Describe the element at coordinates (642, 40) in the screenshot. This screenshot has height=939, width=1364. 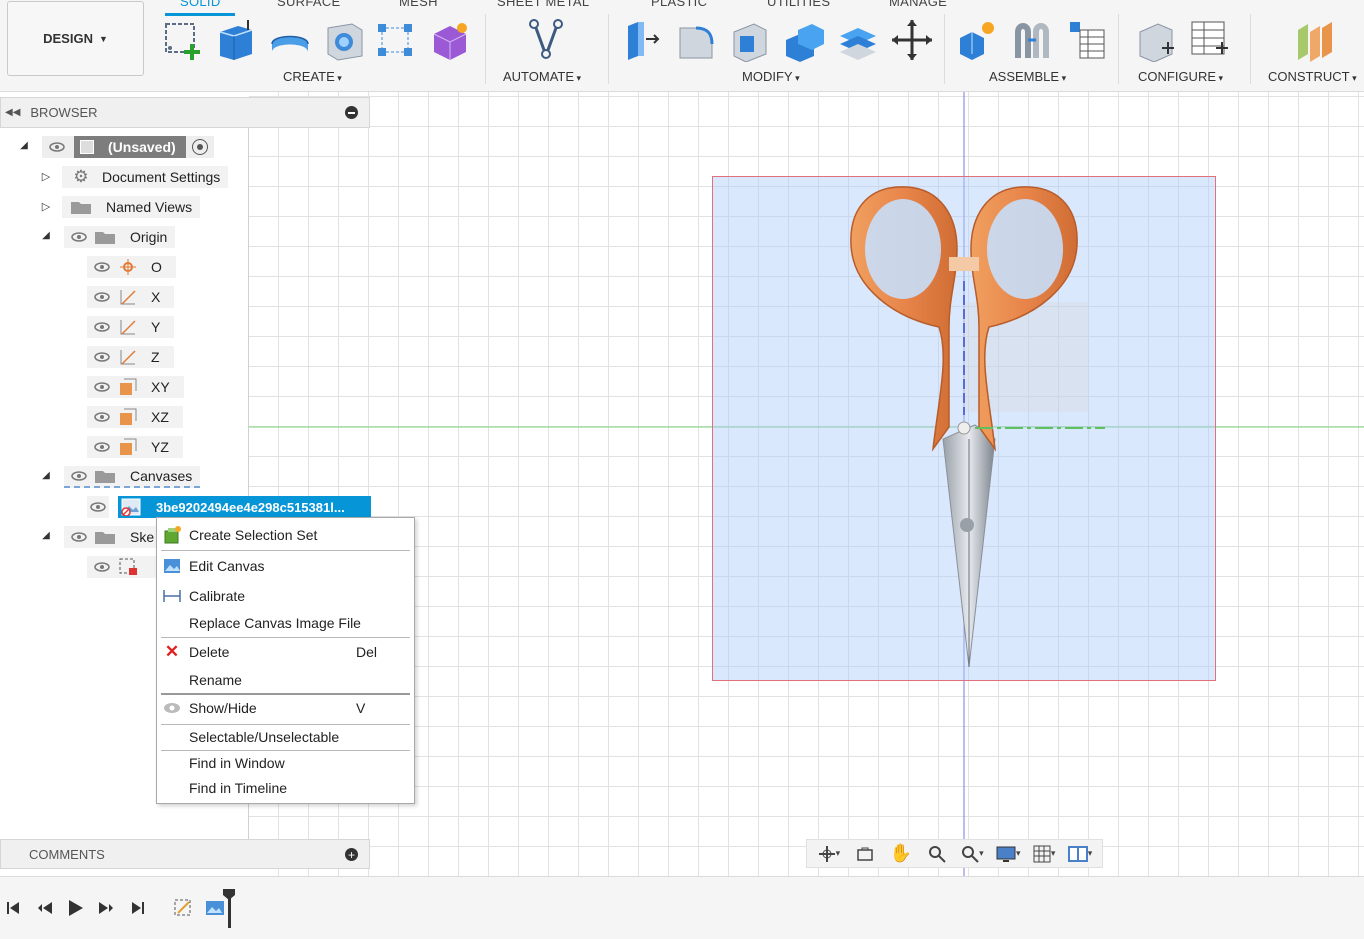
I see `press-pull-icon` at that location.